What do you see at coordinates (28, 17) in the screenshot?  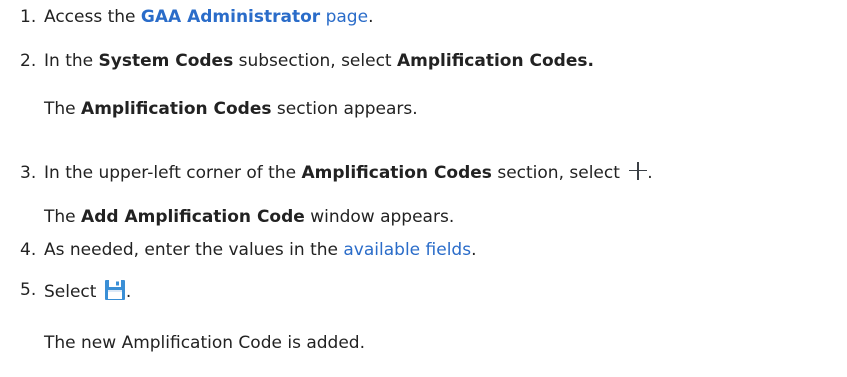 I see `step-number: 1.` at bounding box center [28, 17].